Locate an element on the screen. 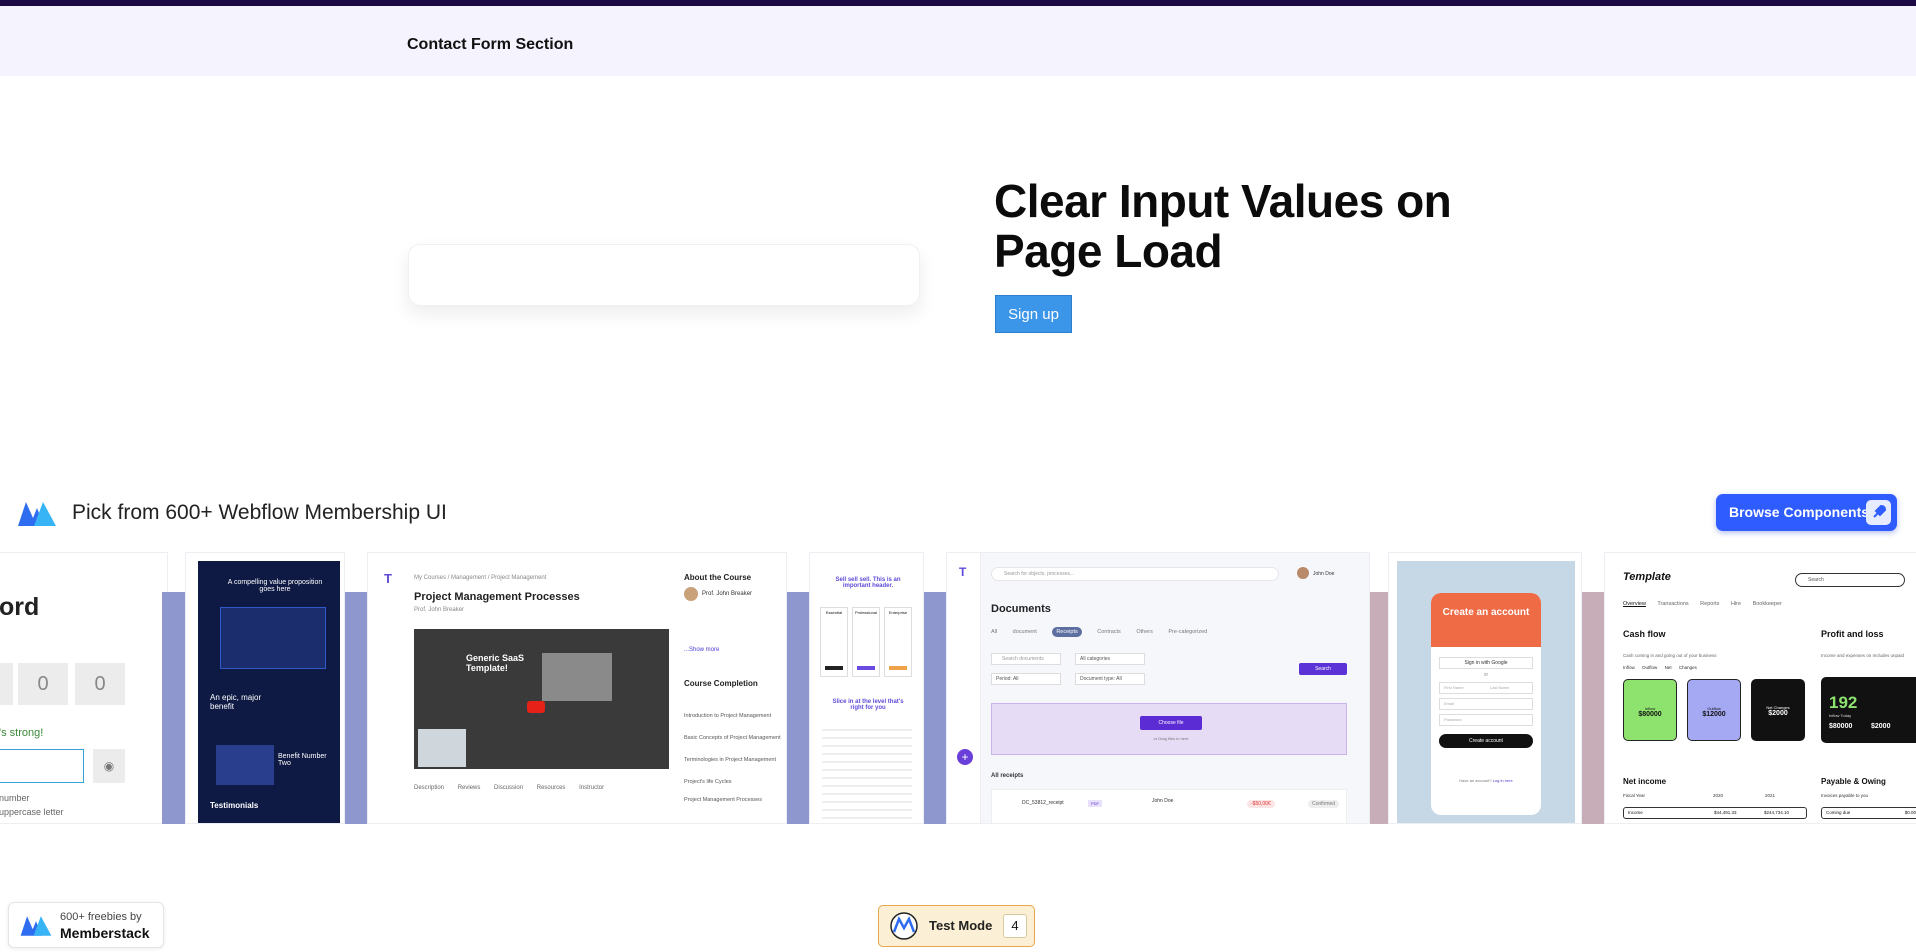 The width and height of the screenshot is (1916, 952). google-signin-button: Sign in with Google is located at coordinates (1486, 663).